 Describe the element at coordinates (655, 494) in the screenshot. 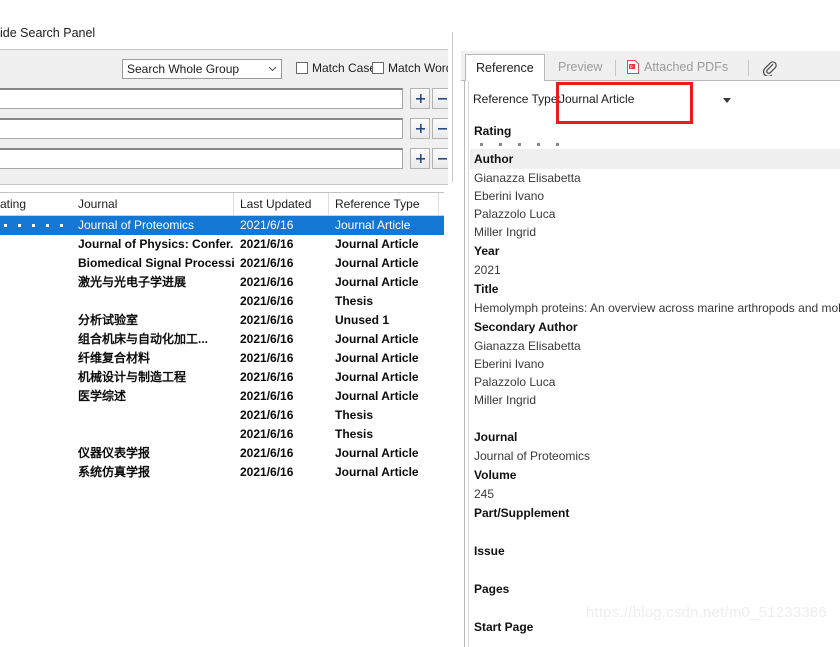

I see `field-value: 245` at that location.